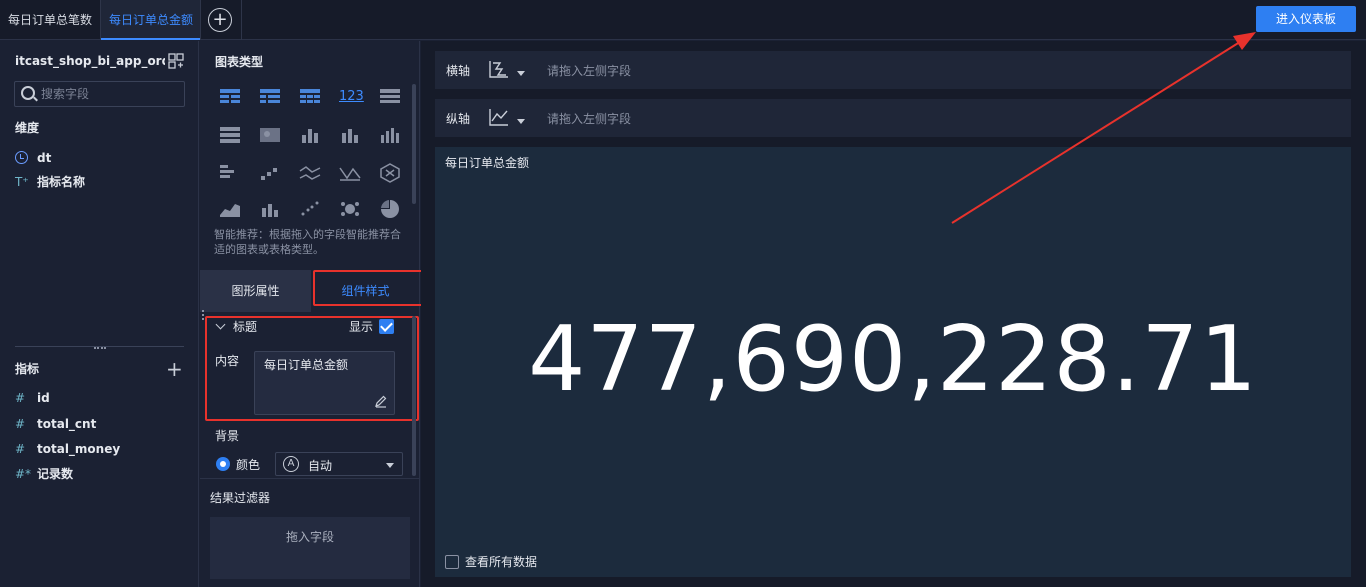 The image size is (1366, 587). Describe the element at coordinates (32, 398) in the screenshot. I see `measure-field-id: # id` at that location.